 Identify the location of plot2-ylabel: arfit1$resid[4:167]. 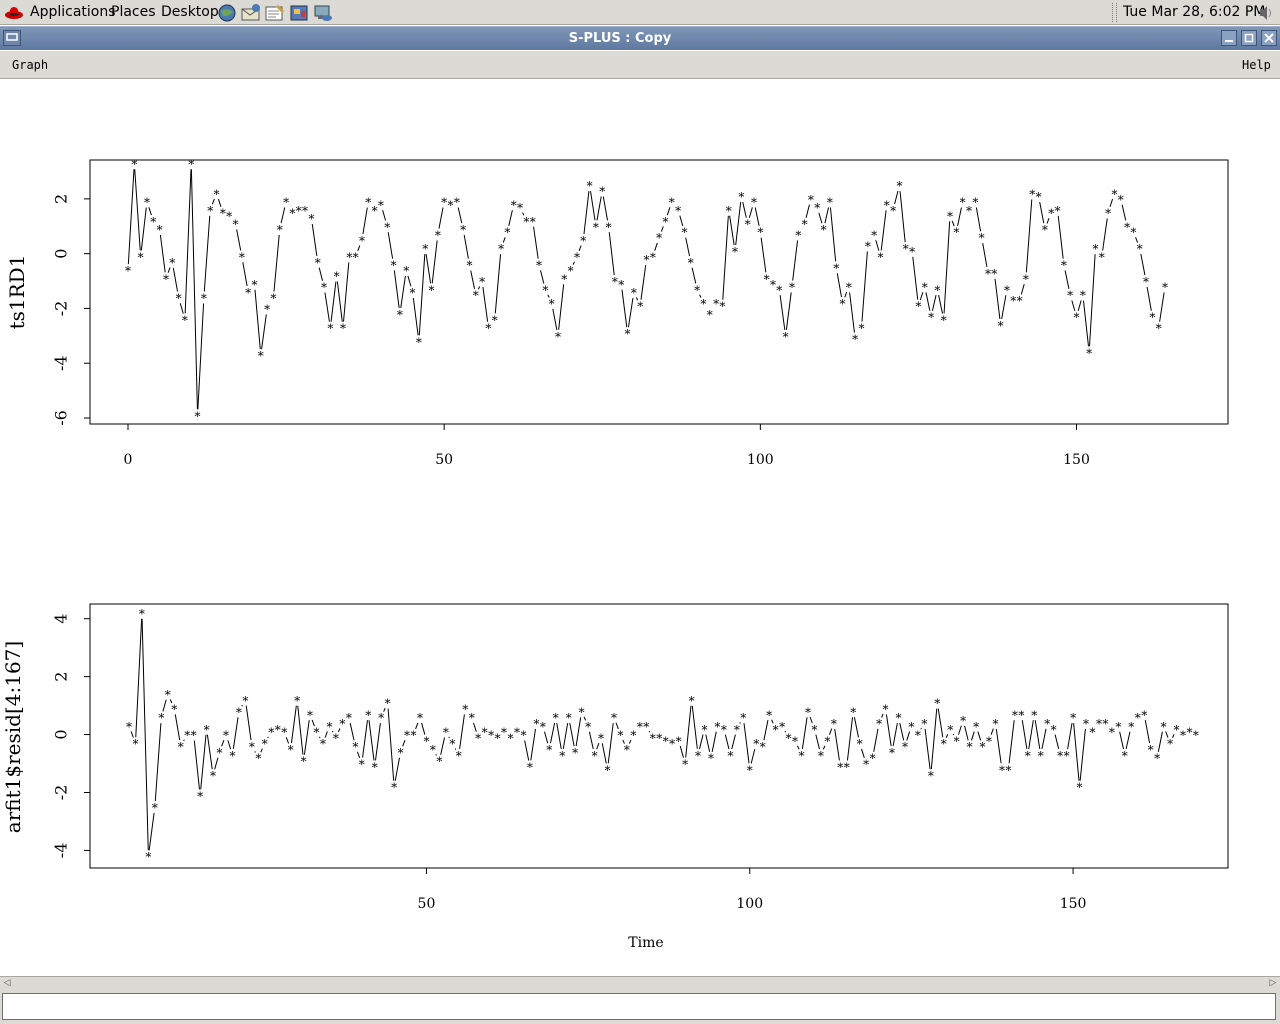
(13, 737).